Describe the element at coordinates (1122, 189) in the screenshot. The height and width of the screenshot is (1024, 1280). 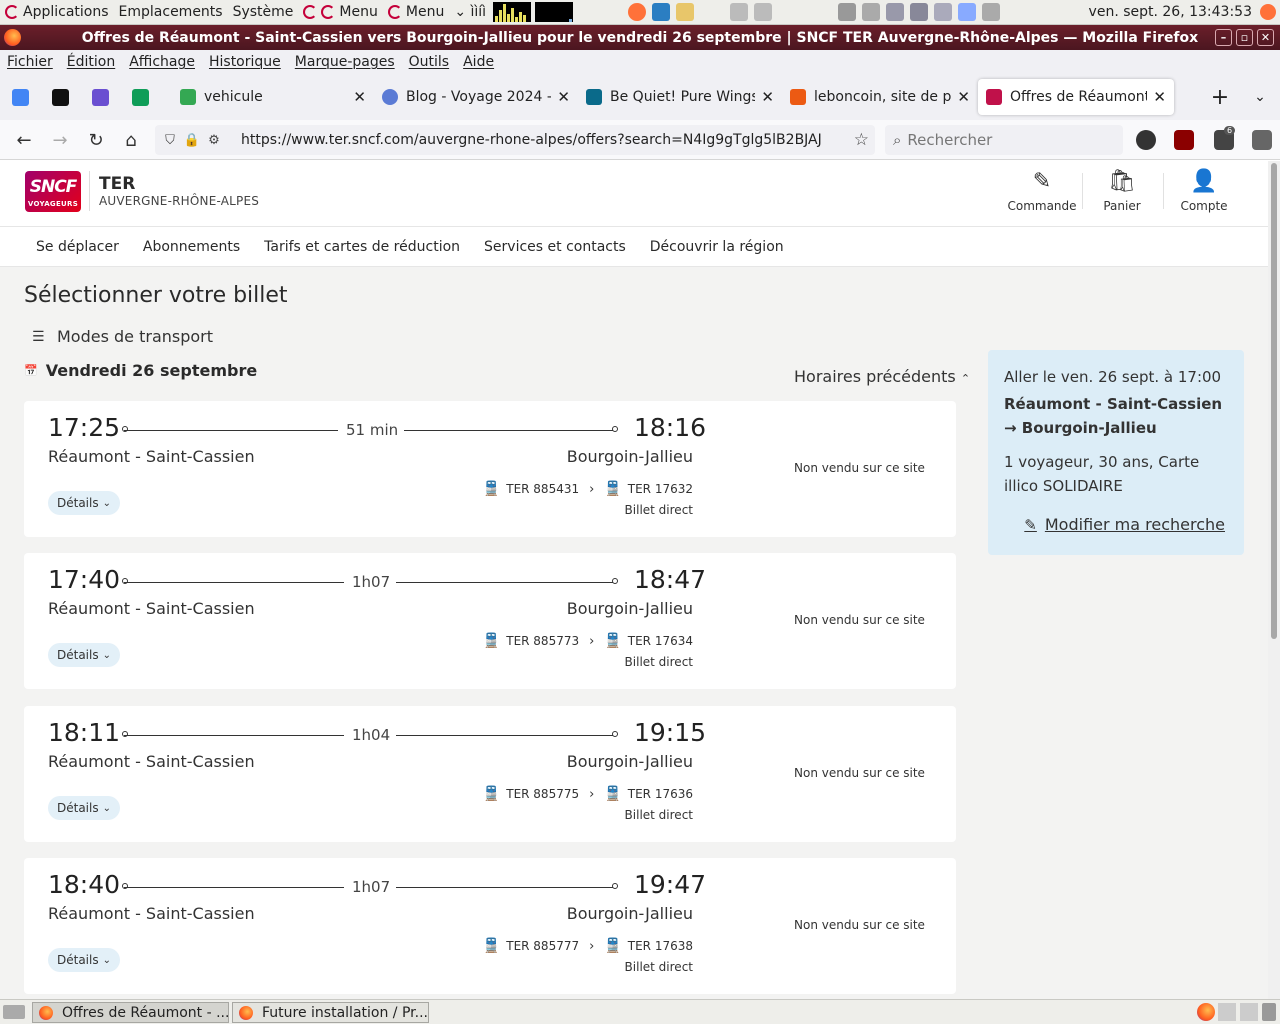
I see `cart-button: 🛍 Panier` at that location.